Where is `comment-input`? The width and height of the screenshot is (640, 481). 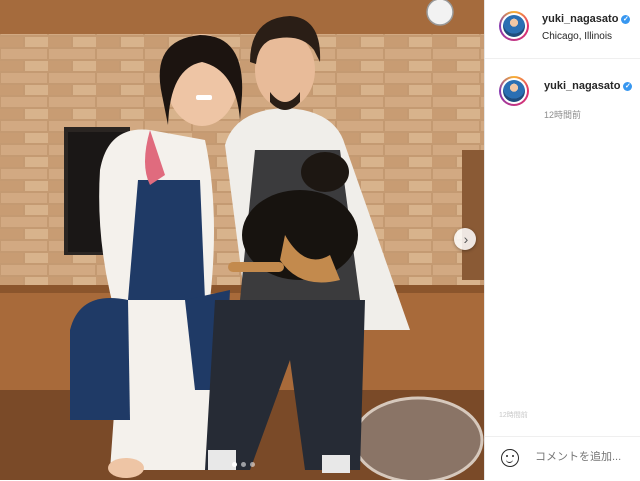
comment-input is located at coordinates (587, 457).